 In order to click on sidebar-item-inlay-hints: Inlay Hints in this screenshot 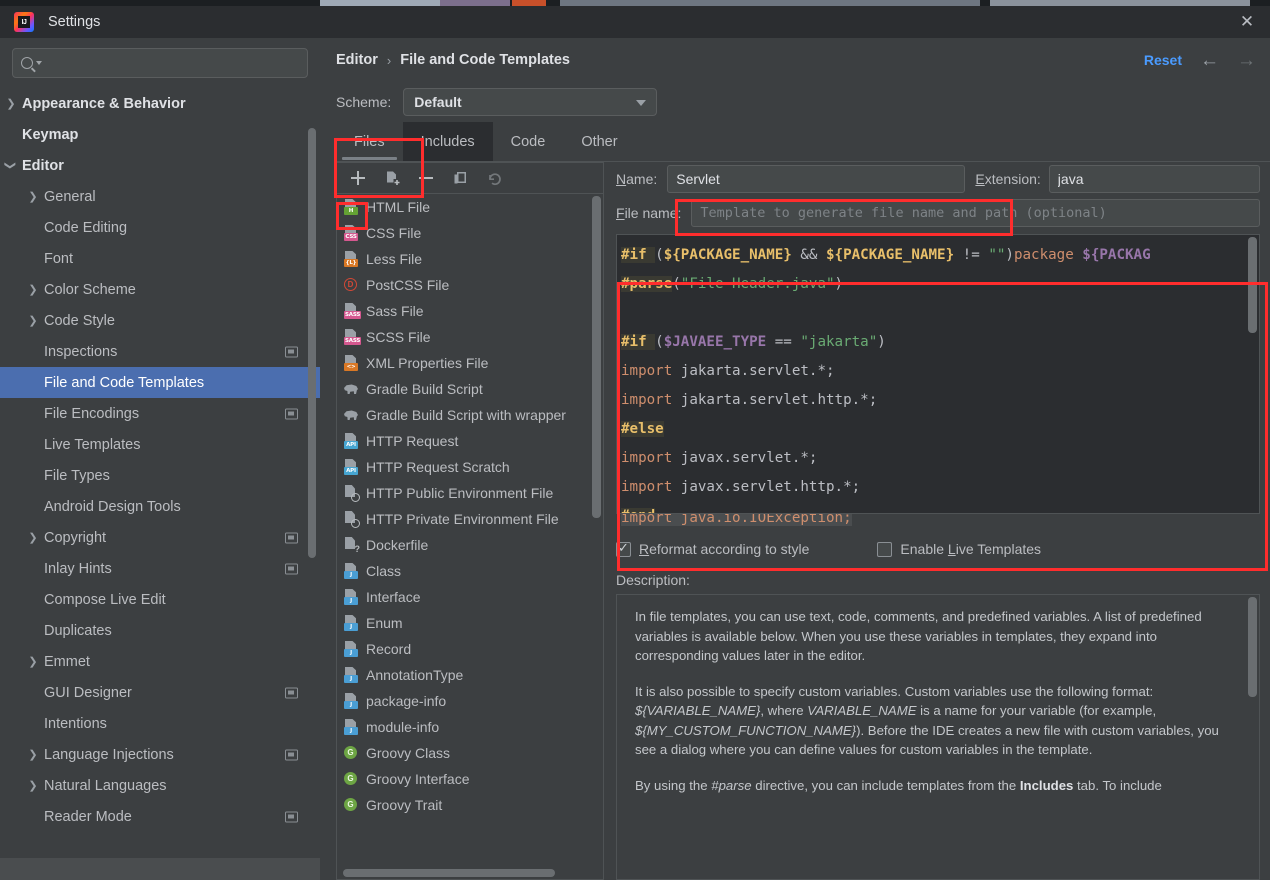, I will do `click(160, 568)`.